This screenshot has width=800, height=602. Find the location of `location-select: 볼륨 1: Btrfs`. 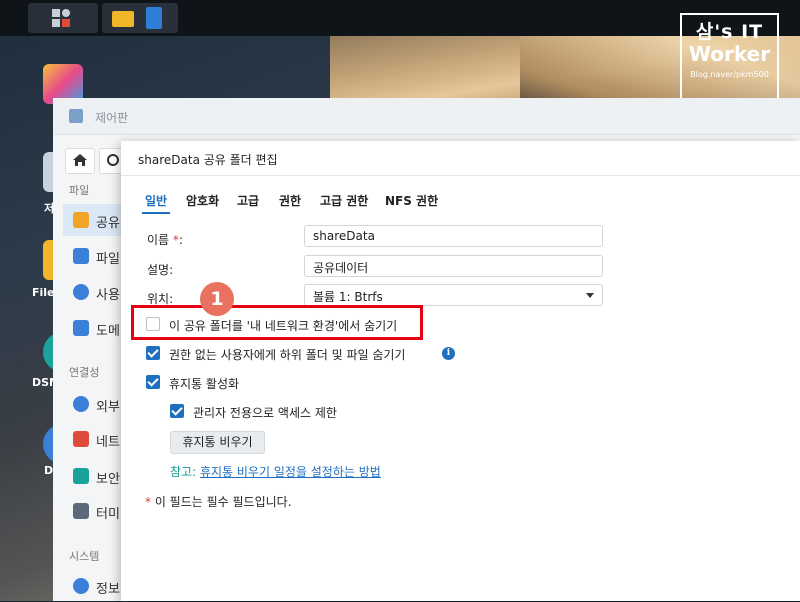

location-select: 볼륨 1: Btrfs is located at coordinates (453, 295).